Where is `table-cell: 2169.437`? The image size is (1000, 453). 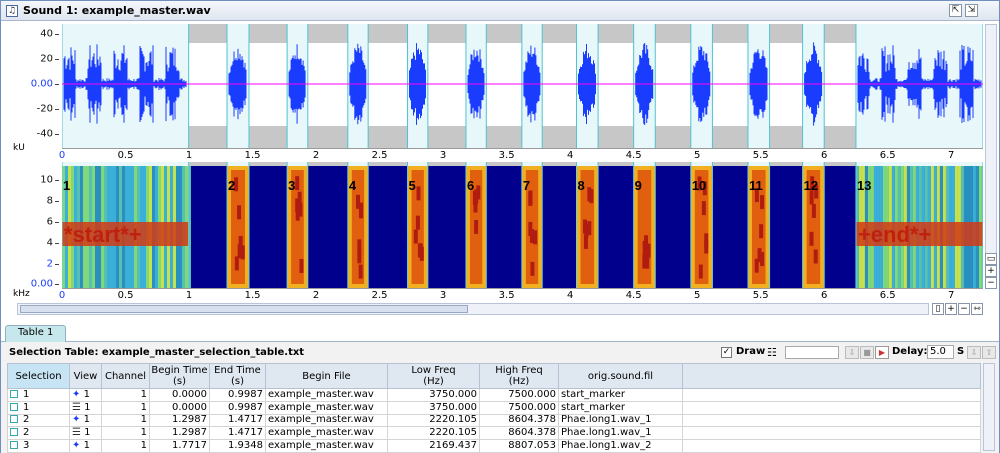 table-cell: 2169.437 is located at coordinates (433, 446).